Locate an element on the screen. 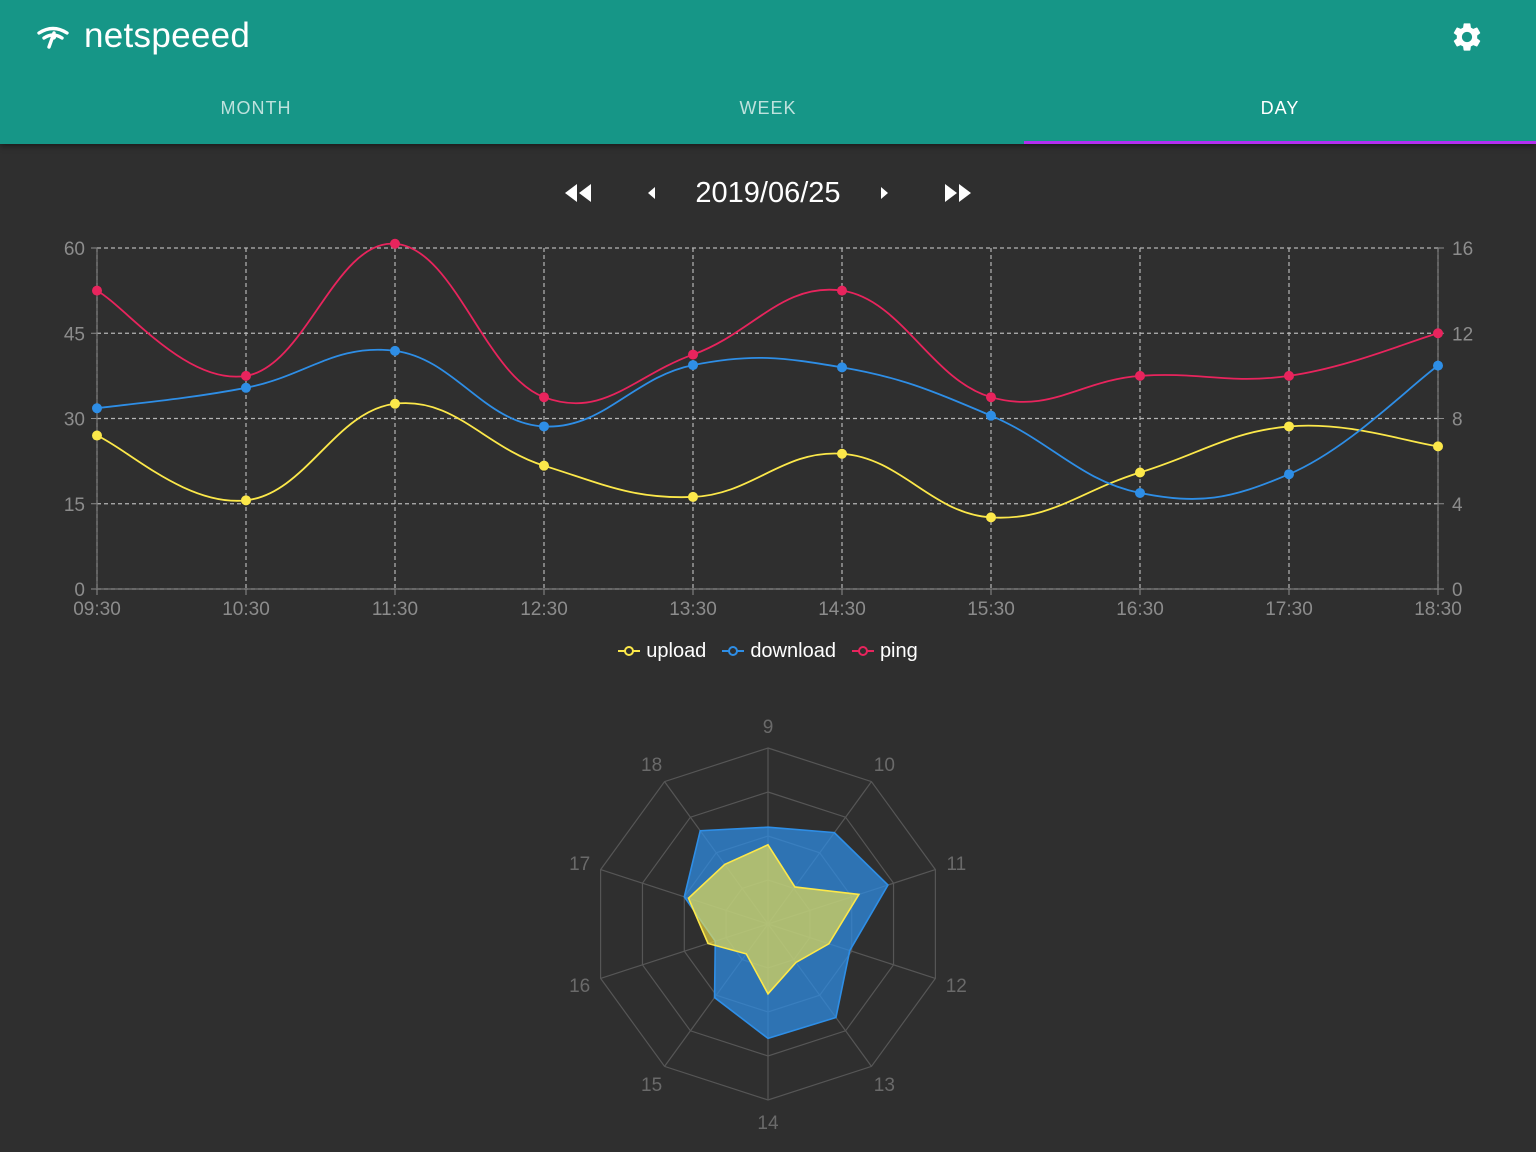 The height and width of the screenshot is (1152, 1536). x-tick-label: 13:30 is located at coordinates (693, 609).